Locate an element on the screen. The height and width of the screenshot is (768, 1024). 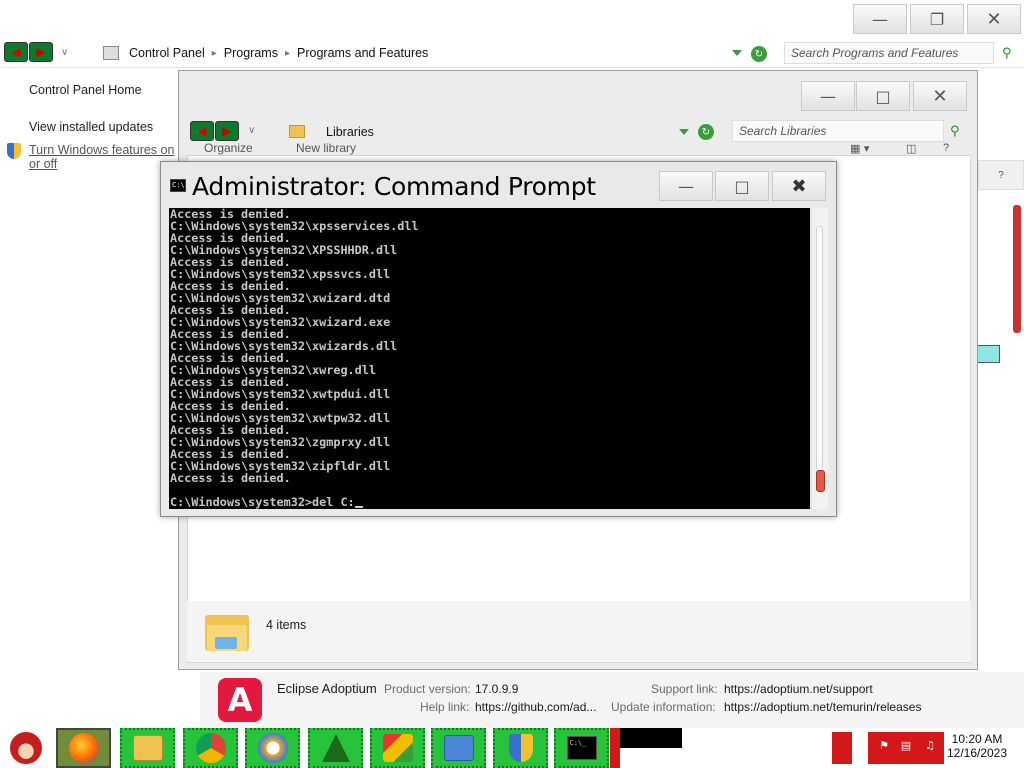
product-version-value: 17.0.9.9 is located at coordinates (497, 689).